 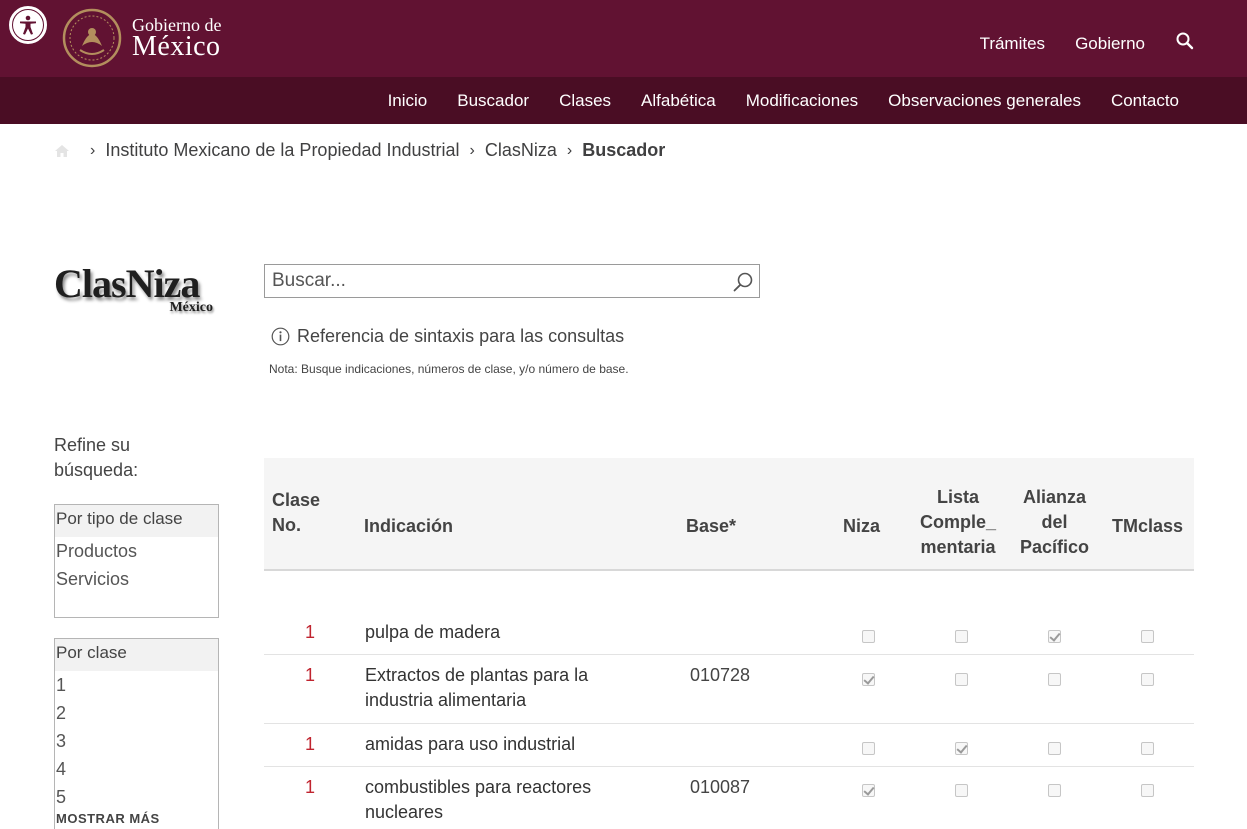 What do you see at coordinates (96, 457) in the screenshot?
I see `refine-label: Refine su búsqueda:` at bounding box center [96, 457].